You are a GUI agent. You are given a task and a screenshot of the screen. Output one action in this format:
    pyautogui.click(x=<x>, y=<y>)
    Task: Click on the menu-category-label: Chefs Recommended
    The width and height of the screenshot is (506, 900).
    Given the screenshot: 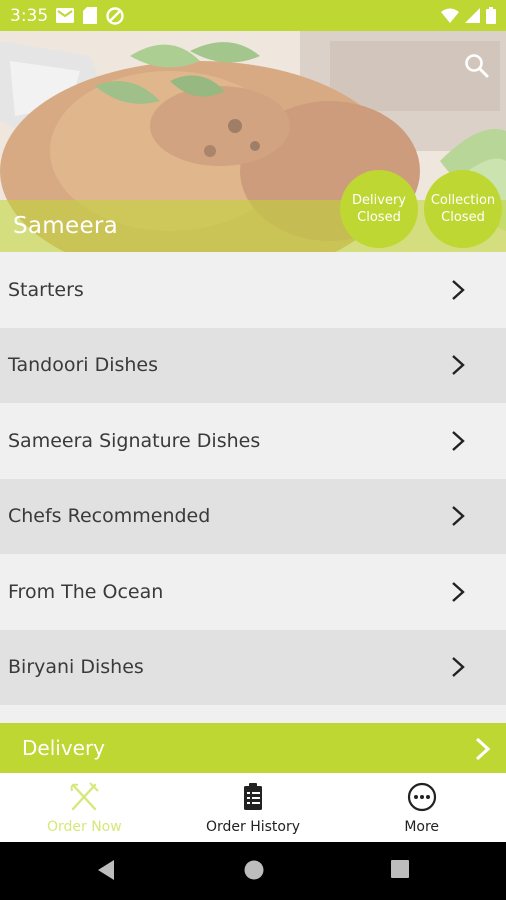 What is the action you would take?
    pyautogui.click(x=109, y=516)
    